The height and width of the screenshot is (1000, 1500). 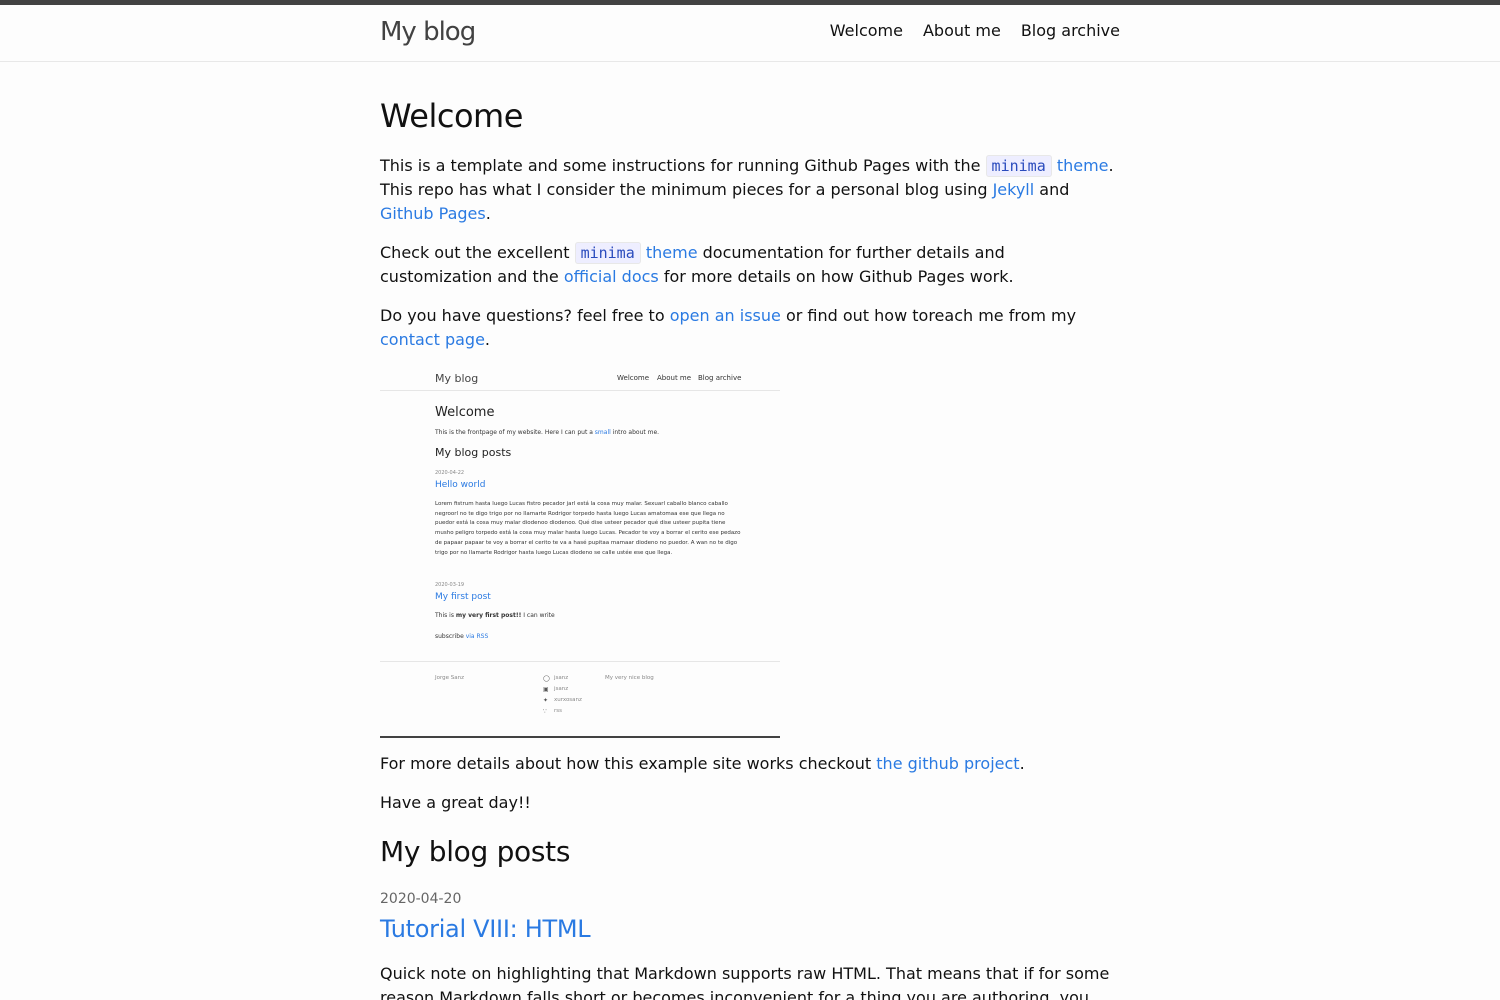 I want to click on jekyll-link: Jekyll, so click(x=1014, y=189).